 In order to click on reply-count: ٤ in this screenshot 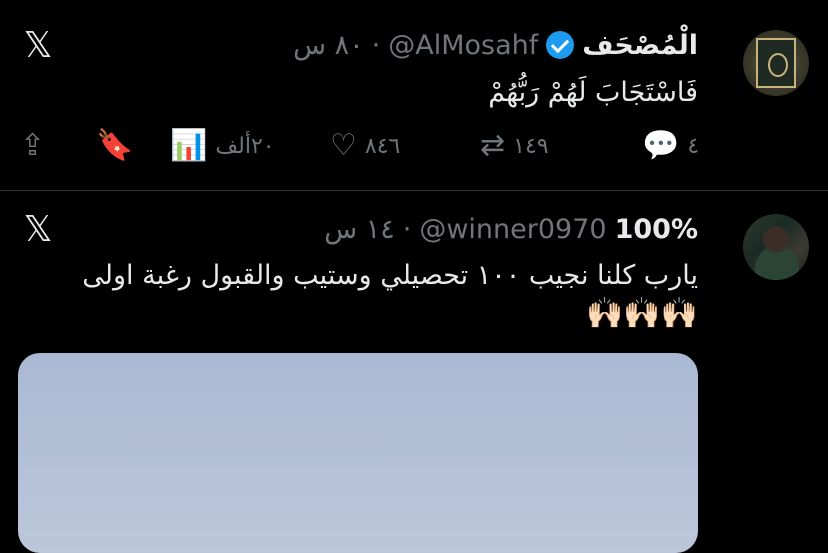, I will do `click(693, 146)`.